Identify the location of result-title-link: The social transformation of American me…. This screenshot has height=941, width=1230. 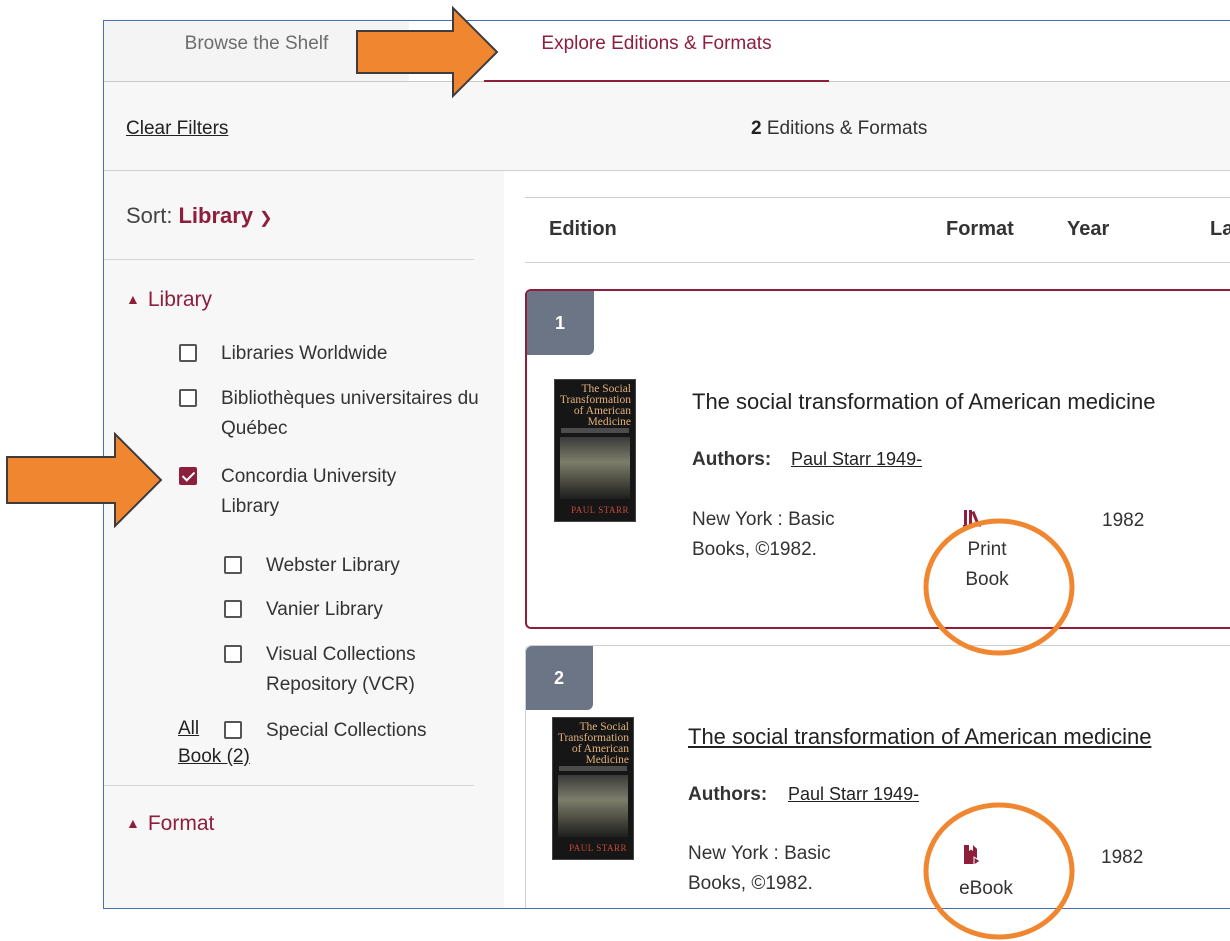
(919, 737).